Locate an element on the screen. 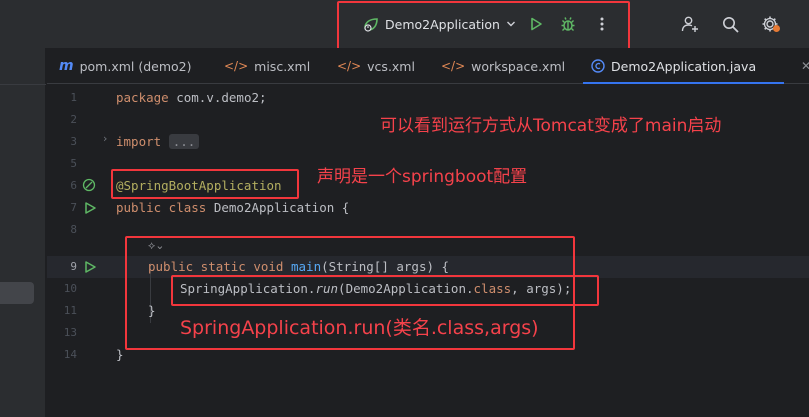  line-number: 14 is located at coordinates (70, 354).